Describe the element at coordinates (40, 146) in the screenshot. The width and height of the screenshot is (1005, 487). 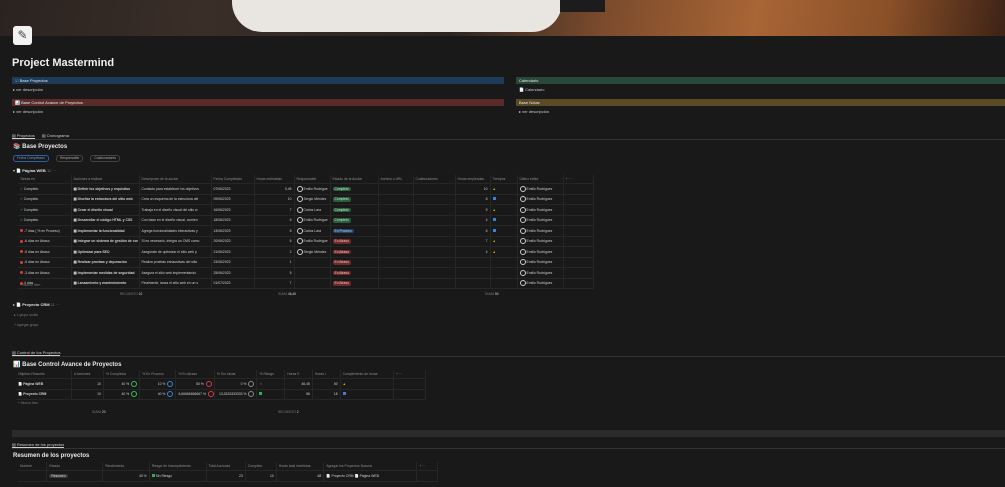
I see `proyectos-heading: 📚 Base Proyectos` at that location.